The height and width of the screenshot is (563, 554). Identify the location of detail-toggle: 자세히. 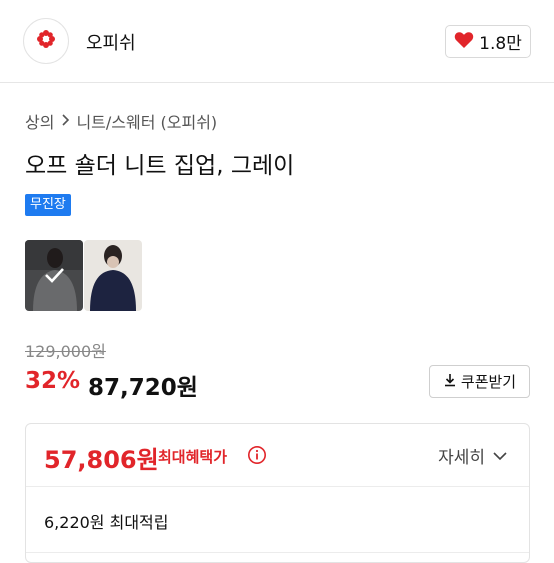
(472, 455).